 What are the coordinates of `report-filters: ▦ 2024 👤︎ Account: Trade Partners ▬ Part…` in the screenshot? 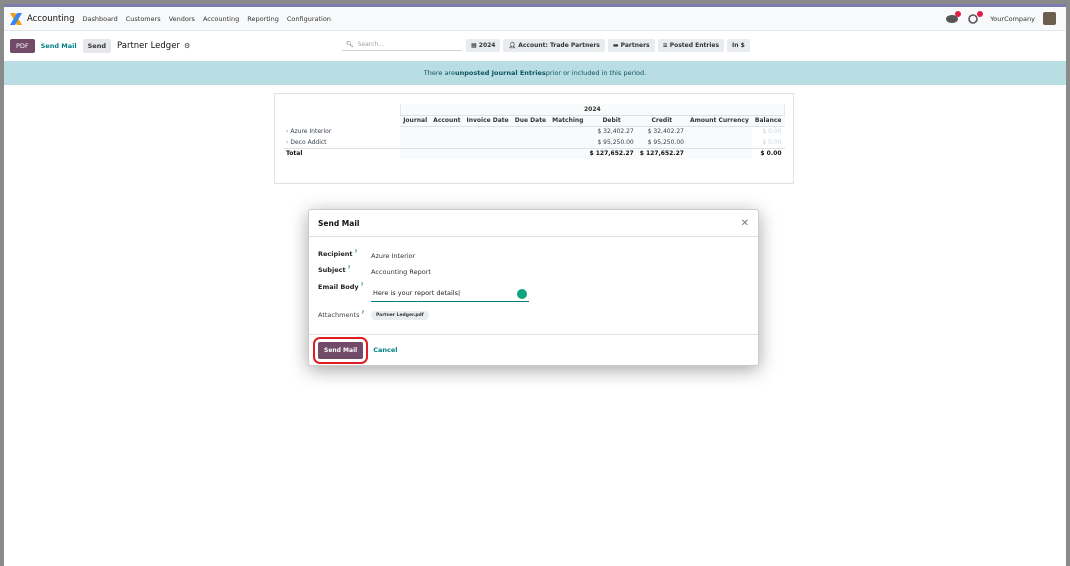 It's located at (609, 45).